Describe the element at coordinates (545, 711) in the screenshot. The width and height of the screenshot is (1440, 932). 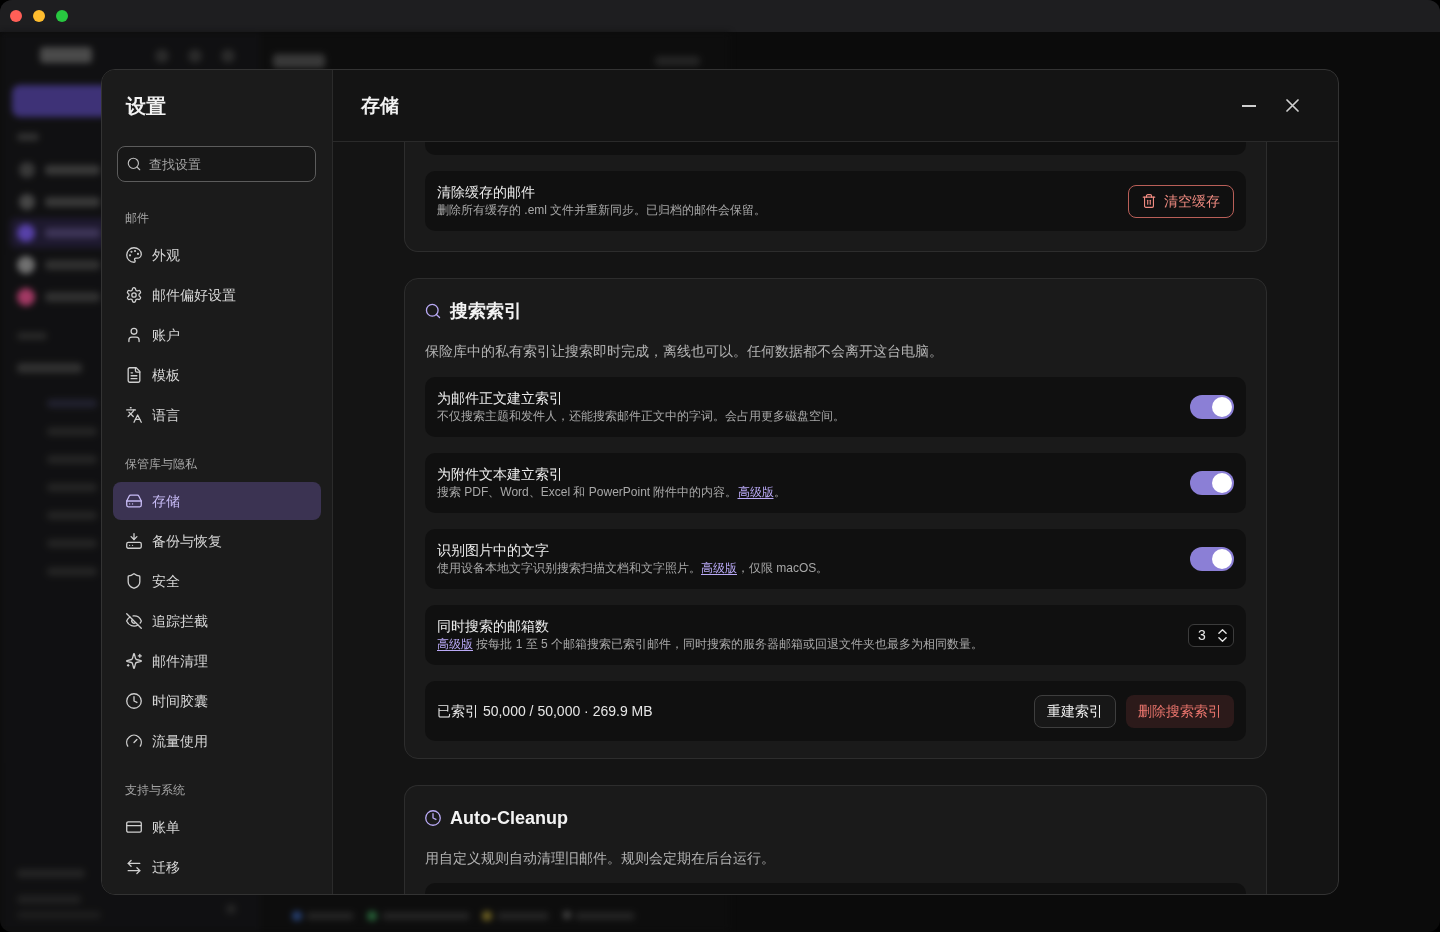
I see `index-status: 已索引 50,000 / 50,000 · 269.9 MB` at that location.